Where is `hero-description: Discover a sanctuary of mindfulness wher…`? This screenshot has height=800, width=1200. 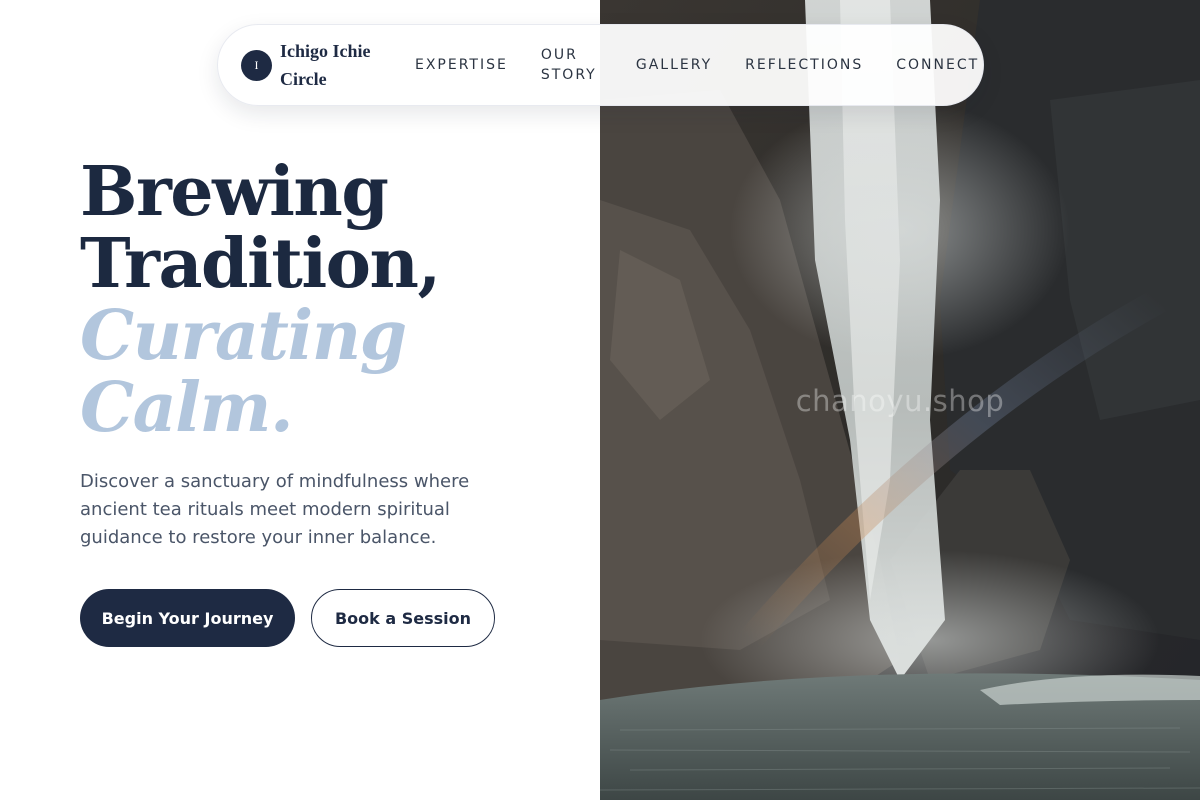
hero-description: Discover a sanctuary of mindfulness wher… is located at coordinates (275, 509).